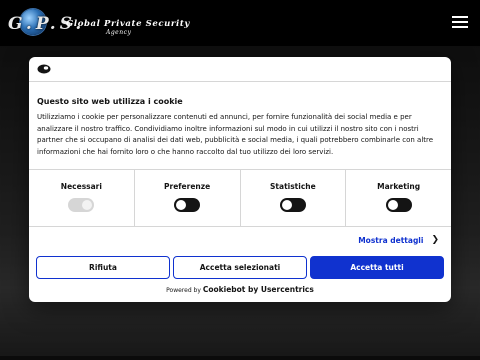 The image size is (480, 360). Describe the element at coordinates (435, 240) in the screenshot. I see `chevron-right-icon: ❯` at that location.